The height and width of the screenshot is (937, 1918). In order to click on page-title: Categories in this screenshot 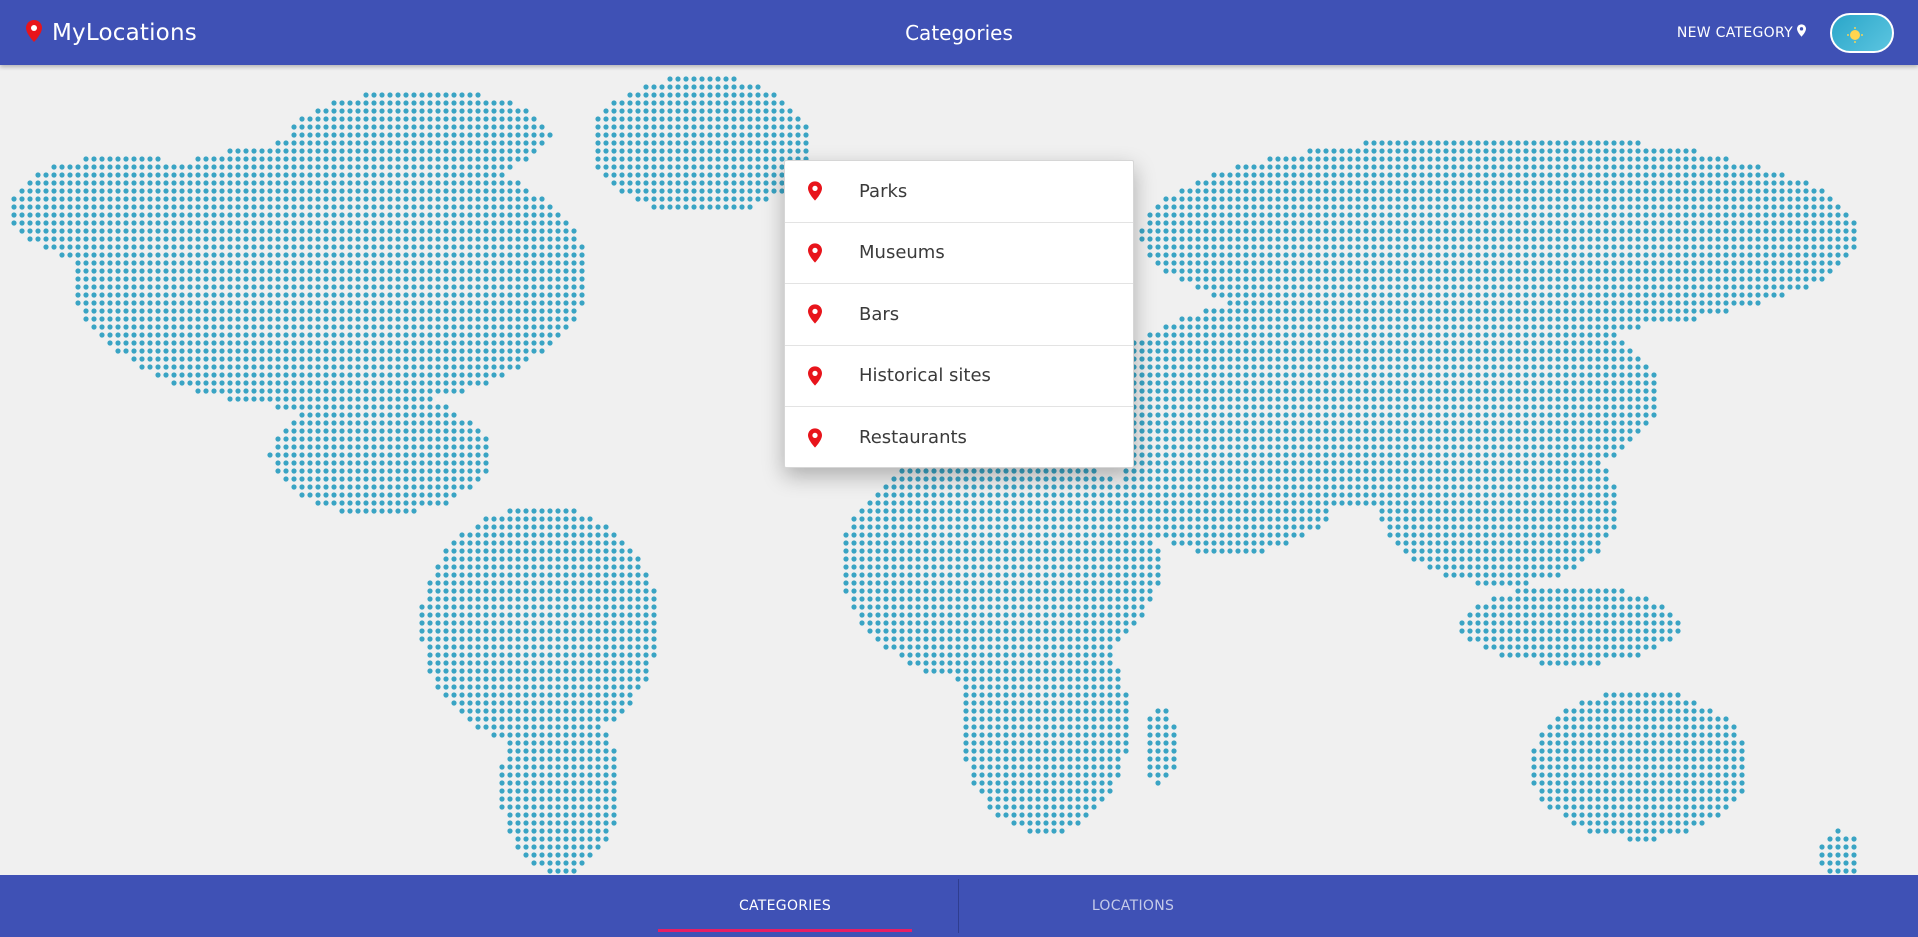, I will do `click(959, 32)`.